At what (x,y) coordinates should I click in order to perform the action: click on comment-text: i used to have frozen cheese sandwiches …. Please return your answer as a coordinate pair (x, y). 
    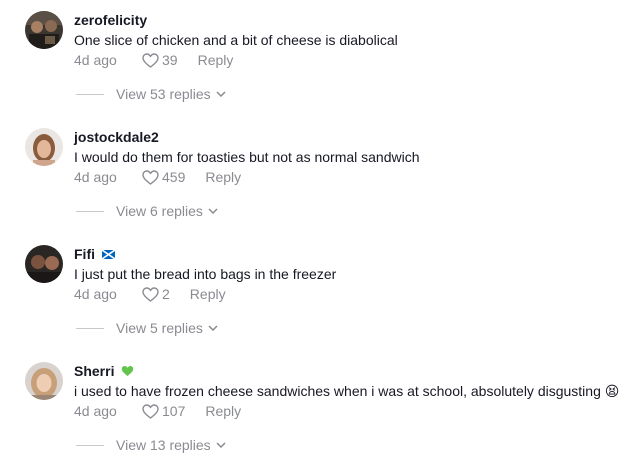
    Looking at the image, I should click on (347, 391).